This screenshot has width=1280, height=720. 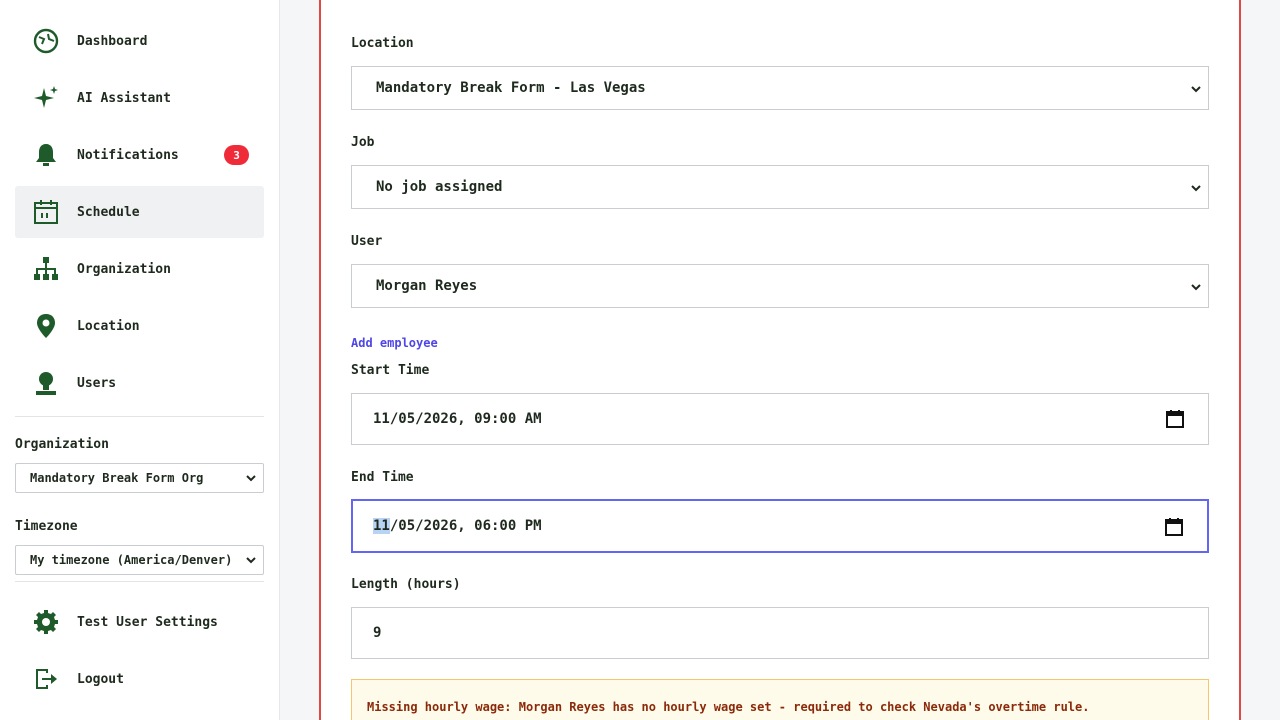 I want to click on sidebar-item-users: Users, so click(x=139, y=383).